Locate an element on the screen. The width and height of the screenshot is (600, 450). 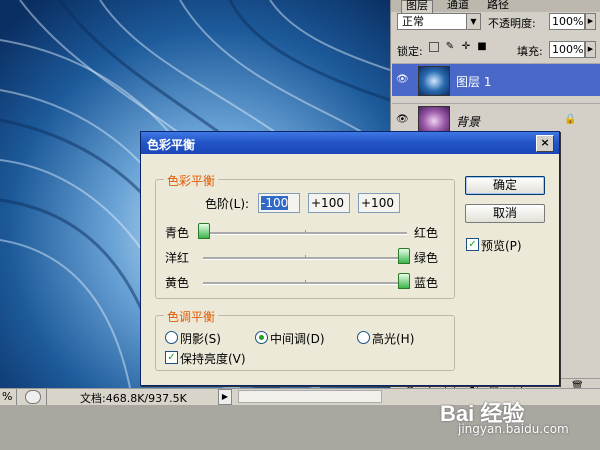
chevron-down-icon: ▼ is located at coordinates (473, 21).